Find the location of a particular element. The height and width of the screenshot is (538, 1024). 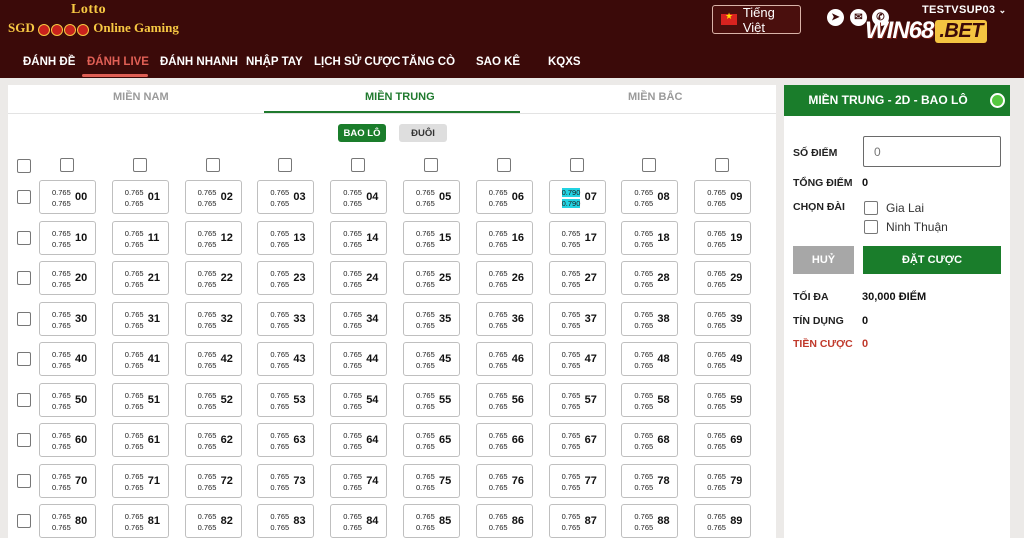

number-cell-61: 0.765 0.765 61 is located at coordinates (140, 440).